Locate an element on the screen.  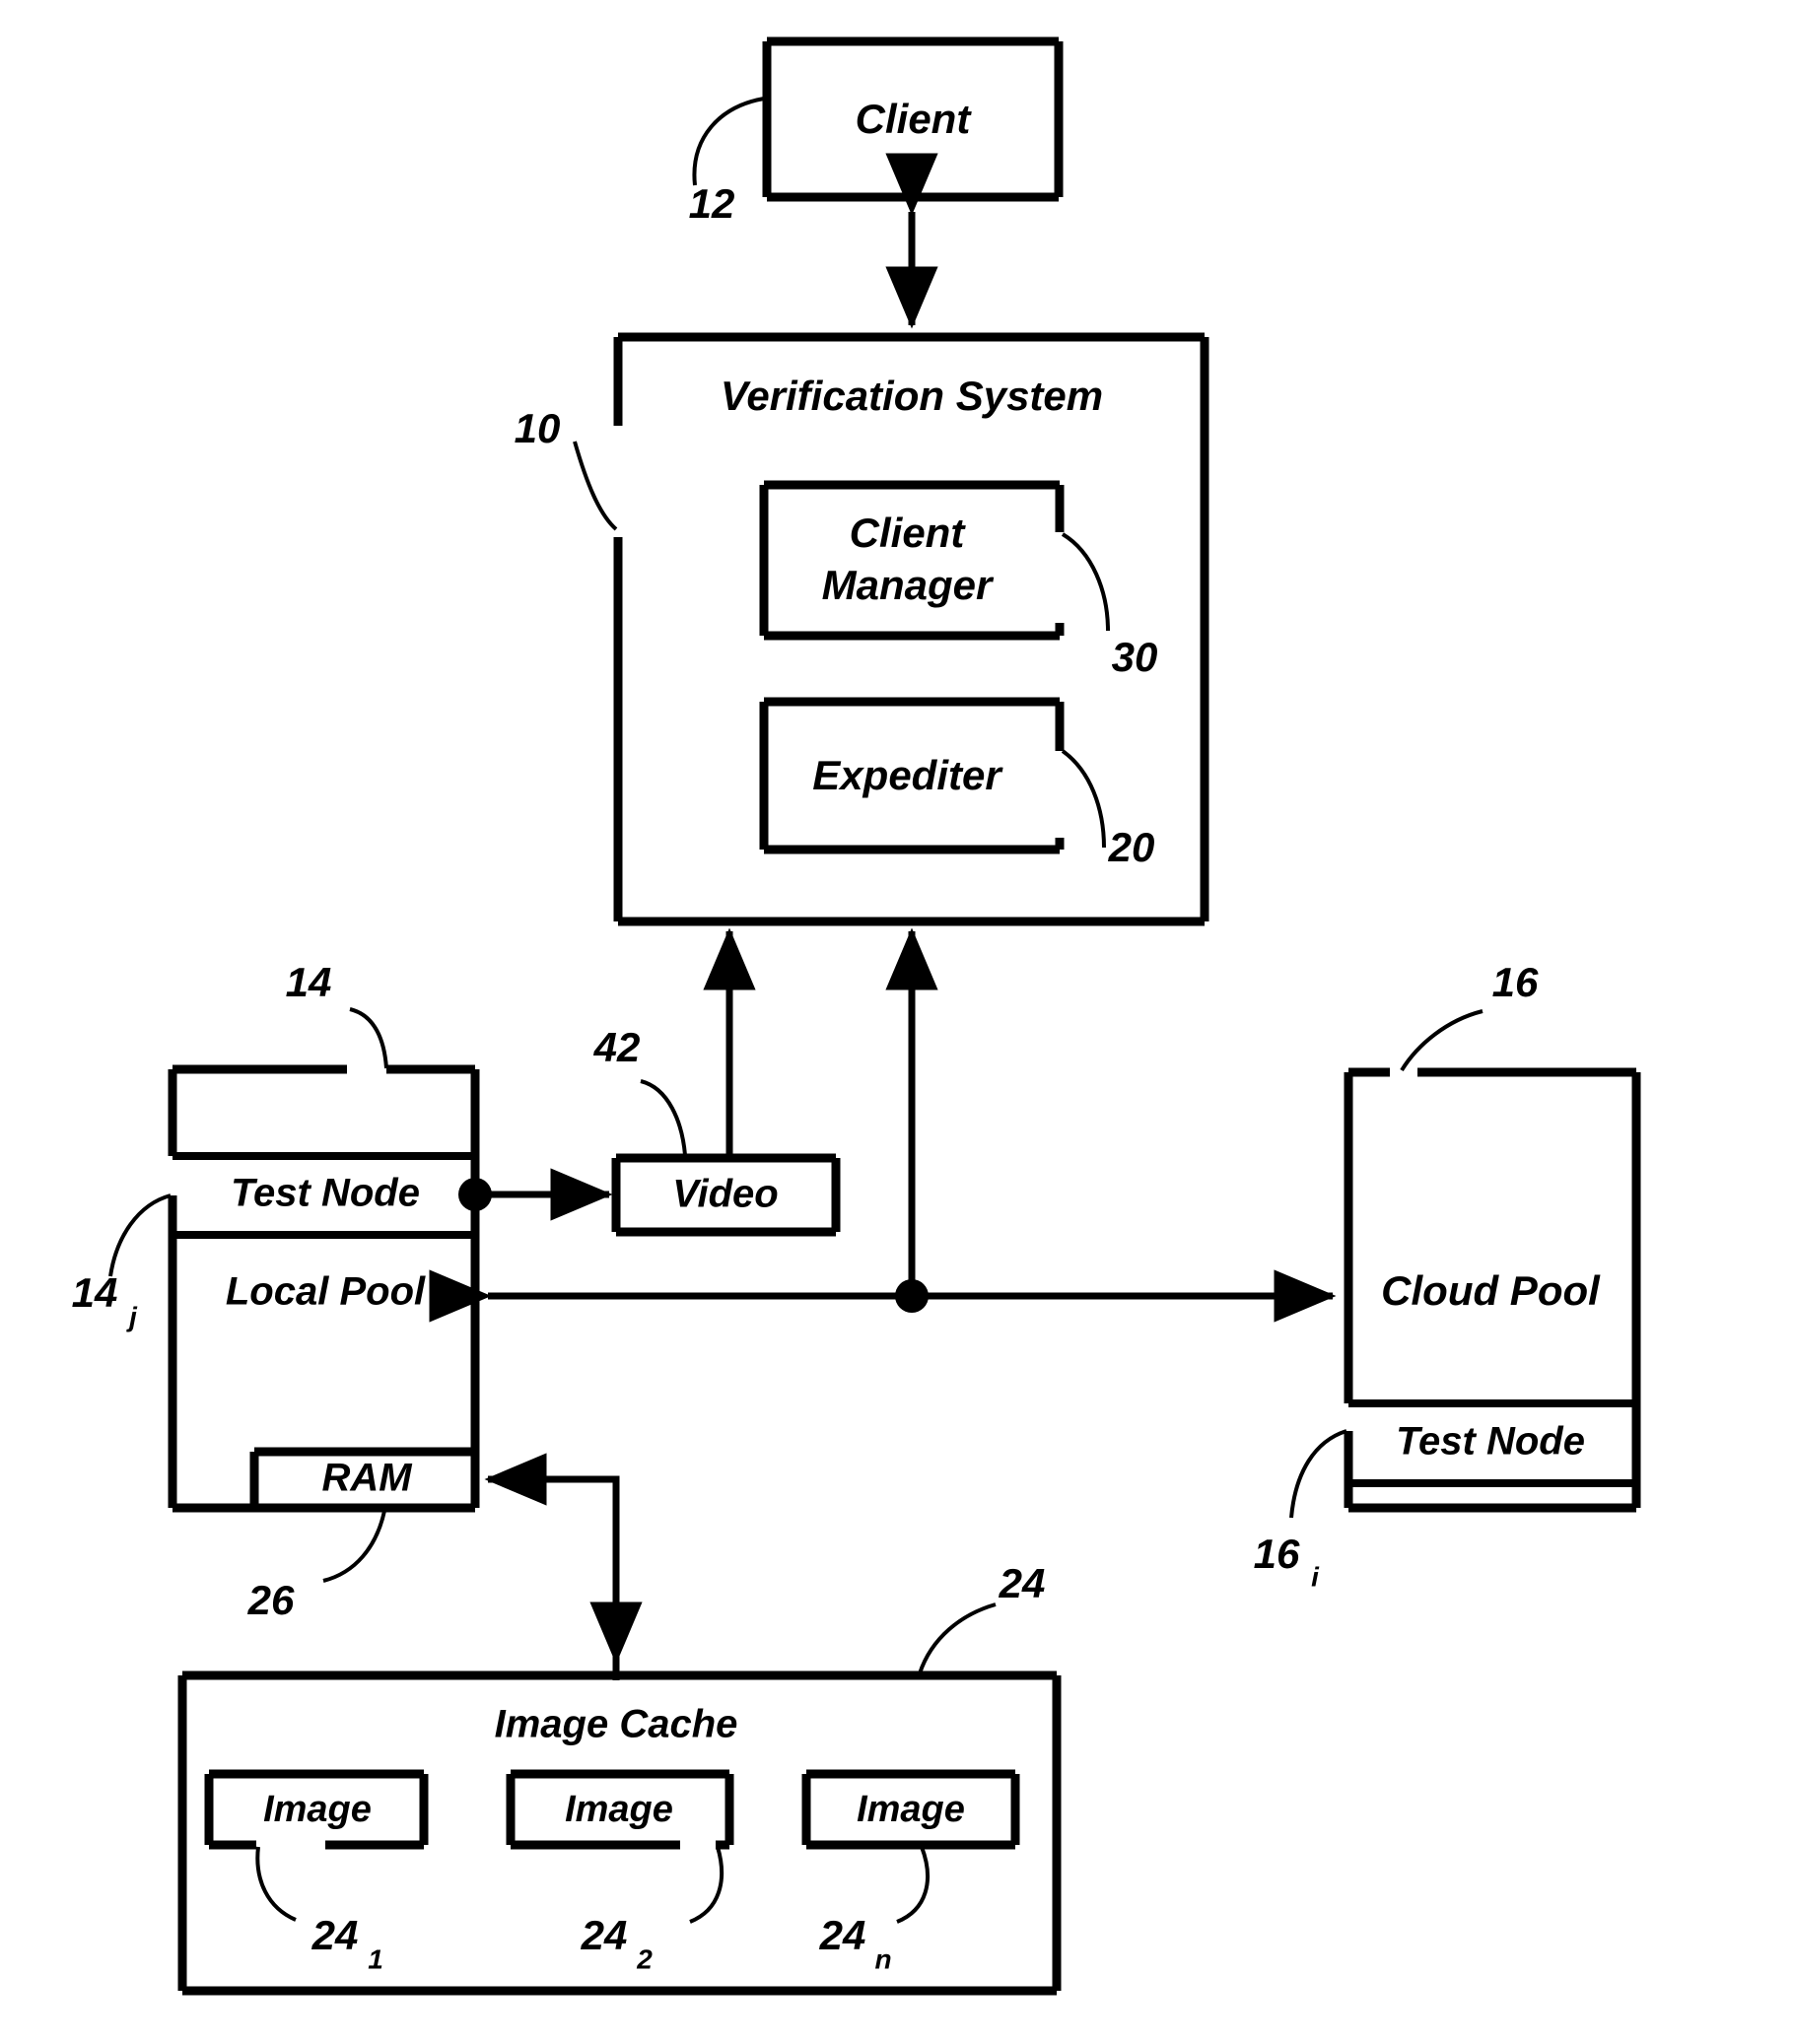
verification-system-label: Verification System is located at coordinates (912, 396).